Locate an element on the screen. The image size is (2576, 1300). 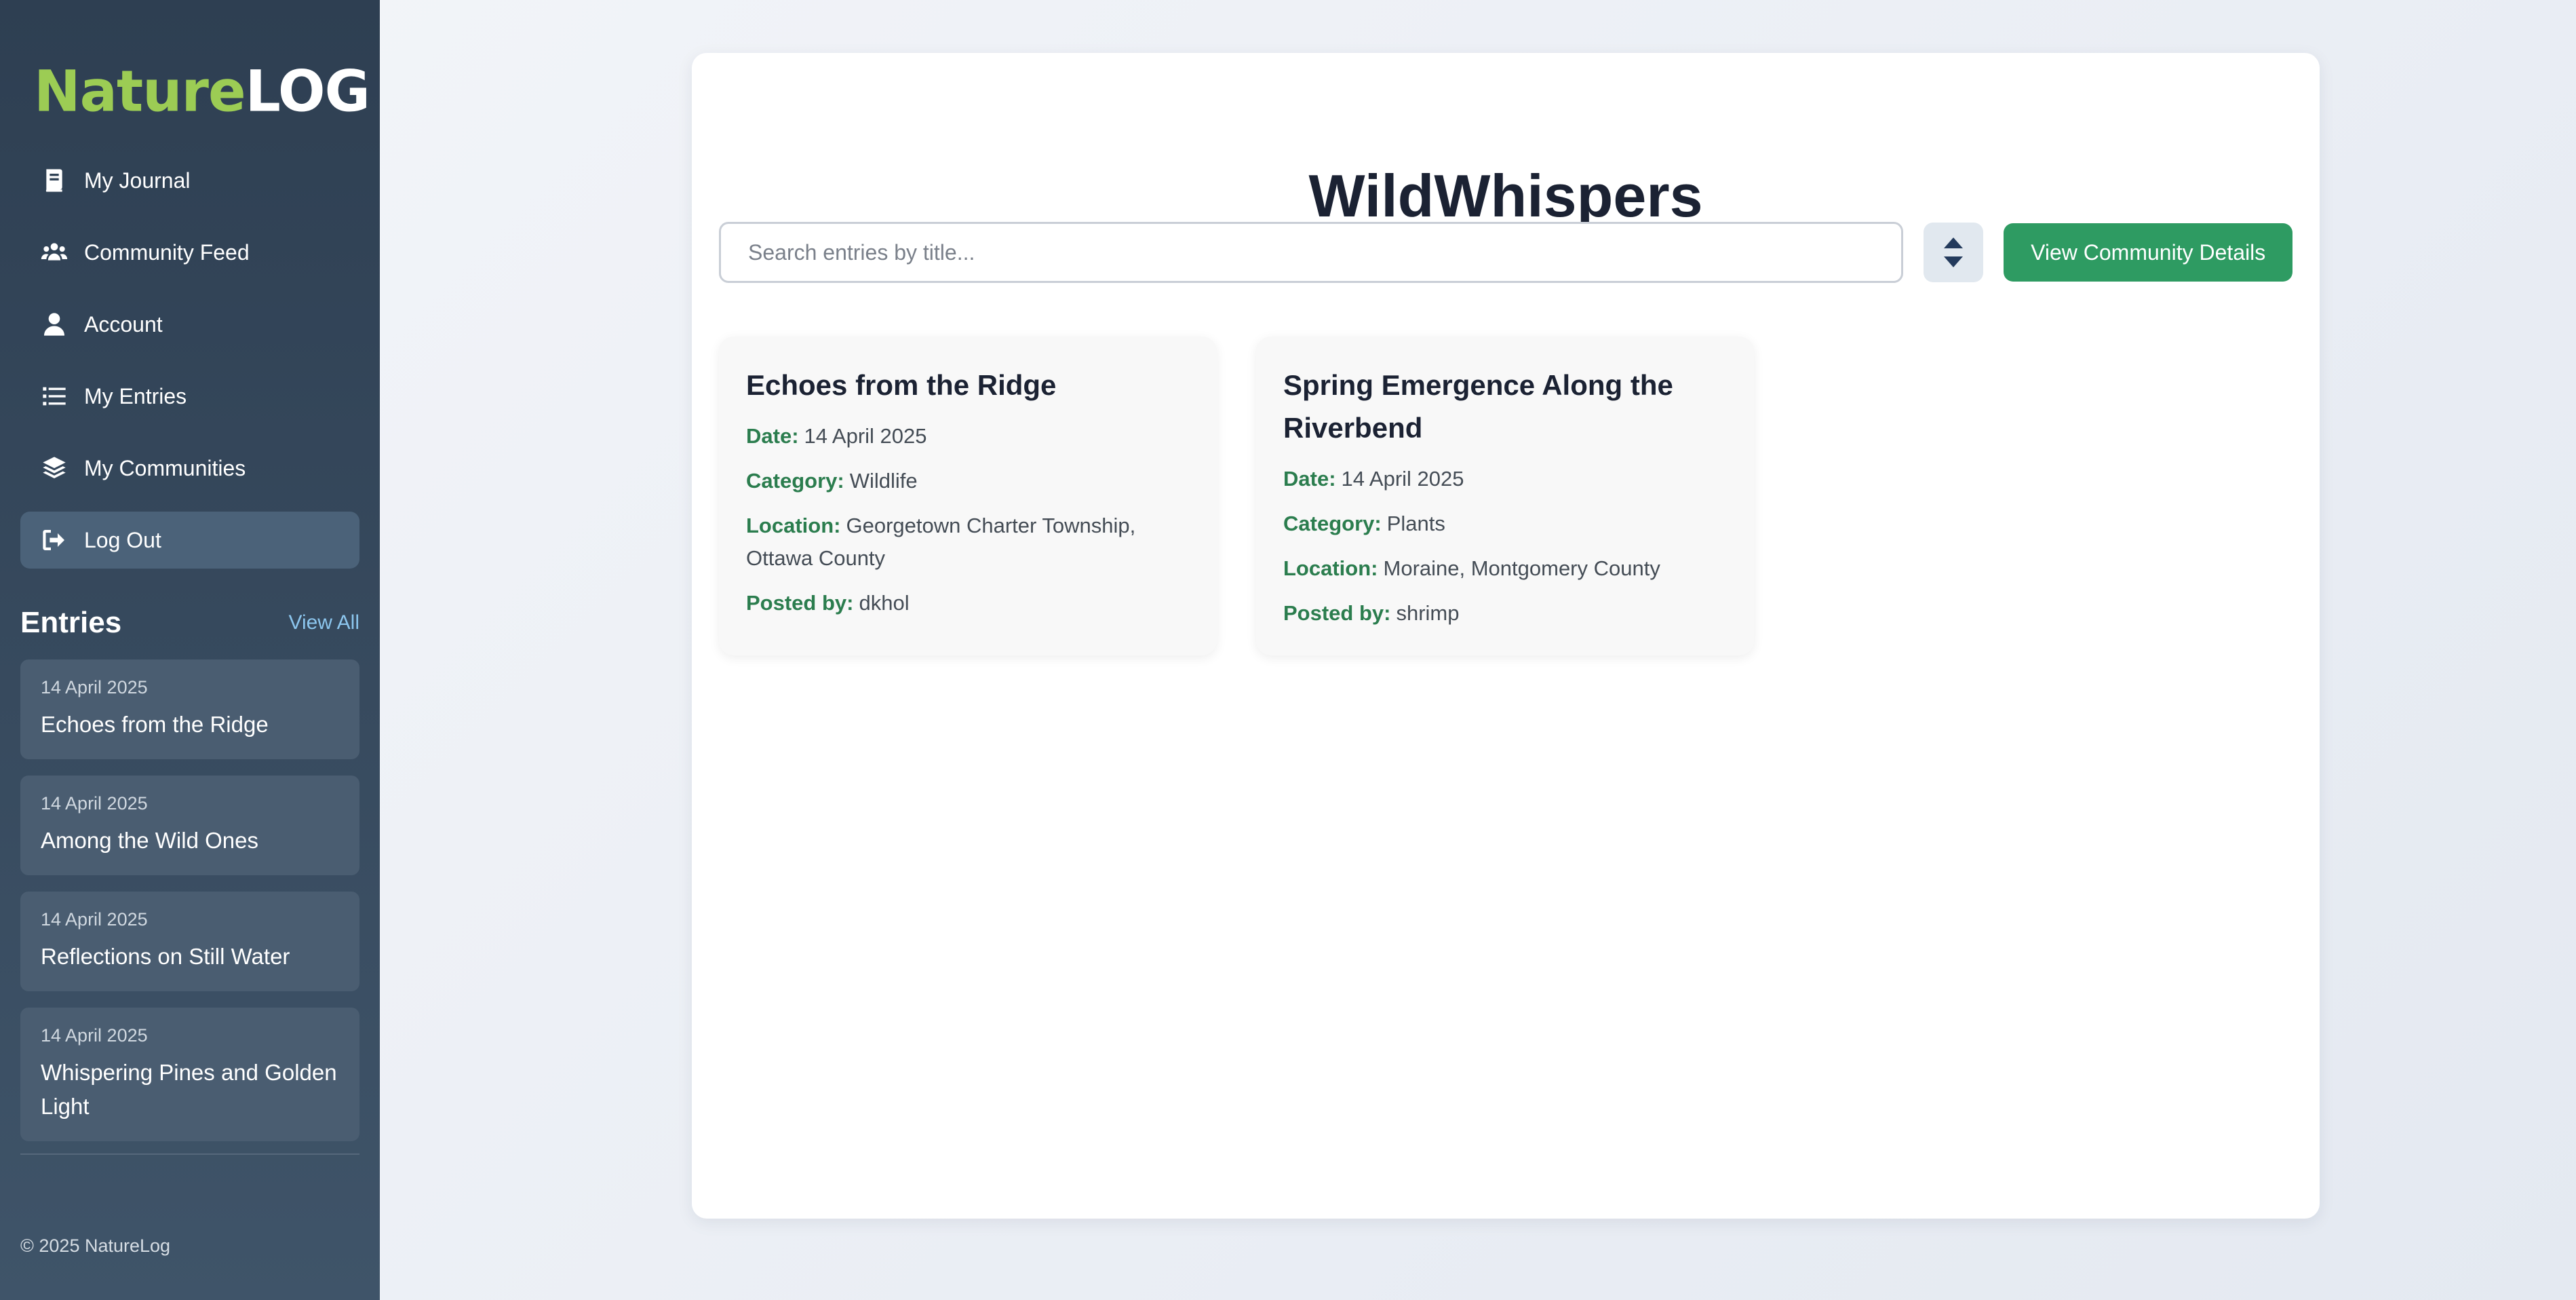
user-icon is located at coordinates (54, 324).